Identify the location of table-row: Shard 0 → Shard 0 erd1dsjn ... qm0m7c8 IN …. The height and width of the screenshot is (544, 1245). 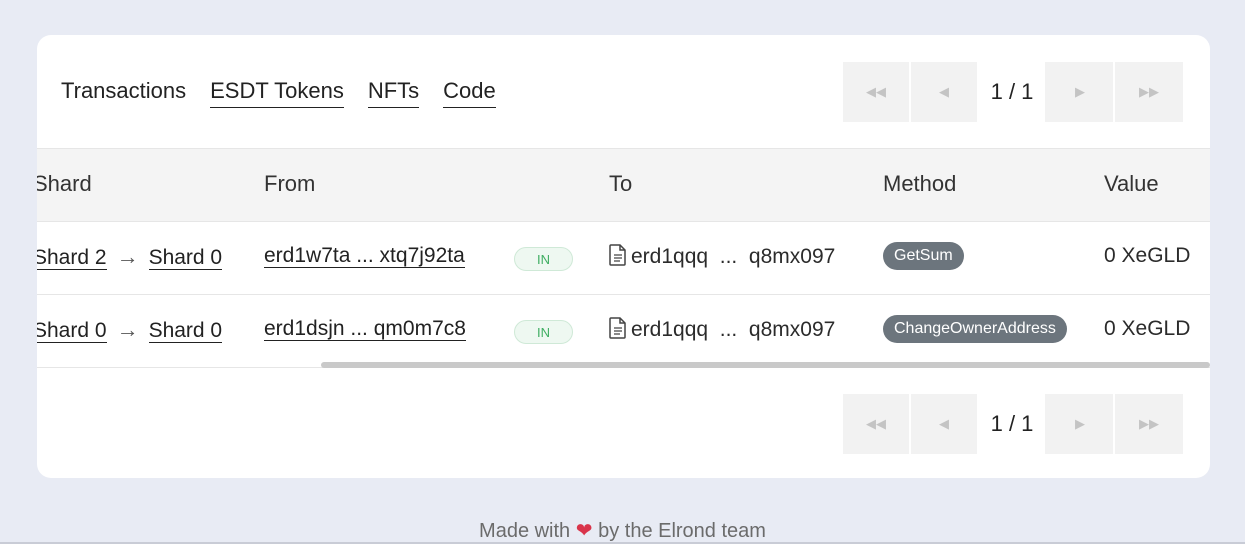
(623, 331).